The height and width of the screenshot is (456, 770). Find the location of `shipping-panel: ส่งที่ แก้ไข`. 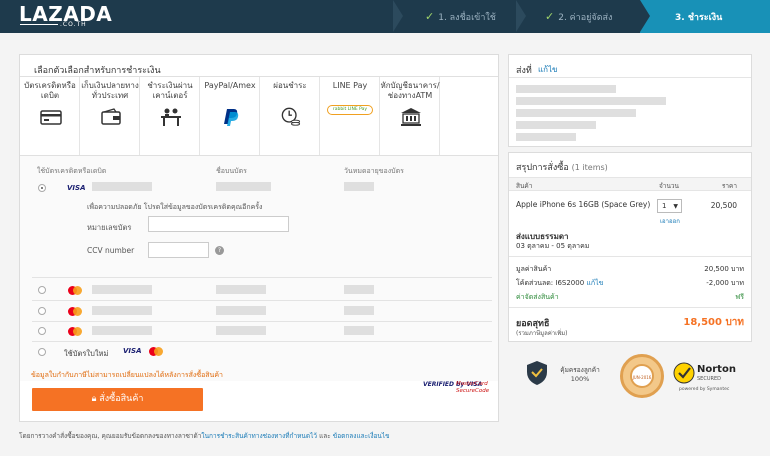

shipping-panel: ส่งที่ แก้ไข is located at coordinates (630, 100).